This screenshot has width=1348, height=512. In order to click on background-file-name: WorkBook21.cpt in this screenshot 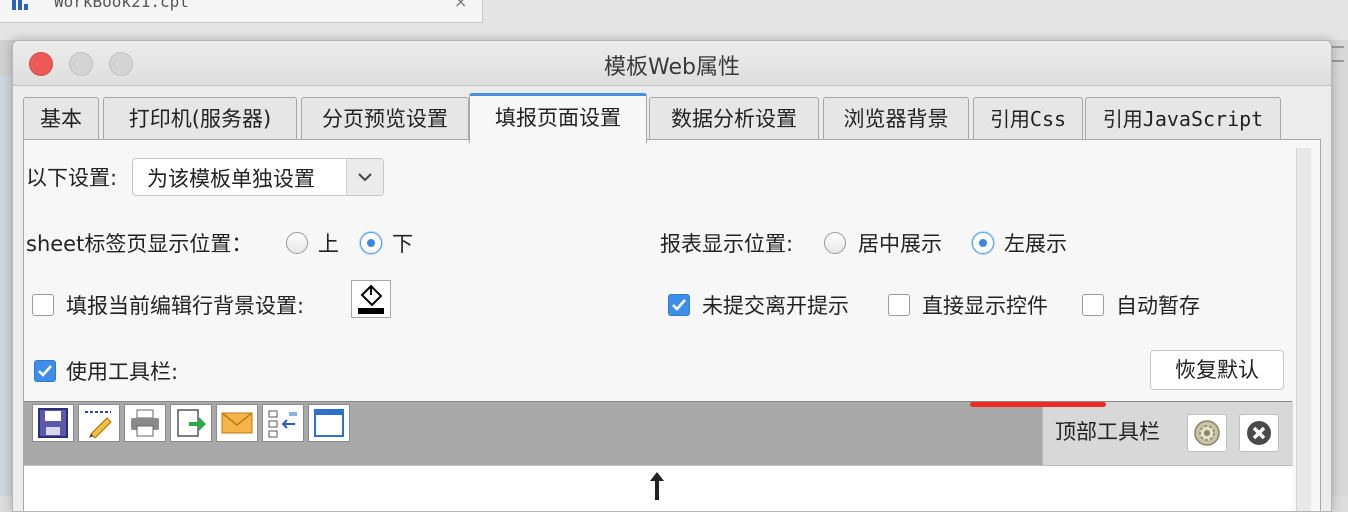, I will do `click(121, 5)`.